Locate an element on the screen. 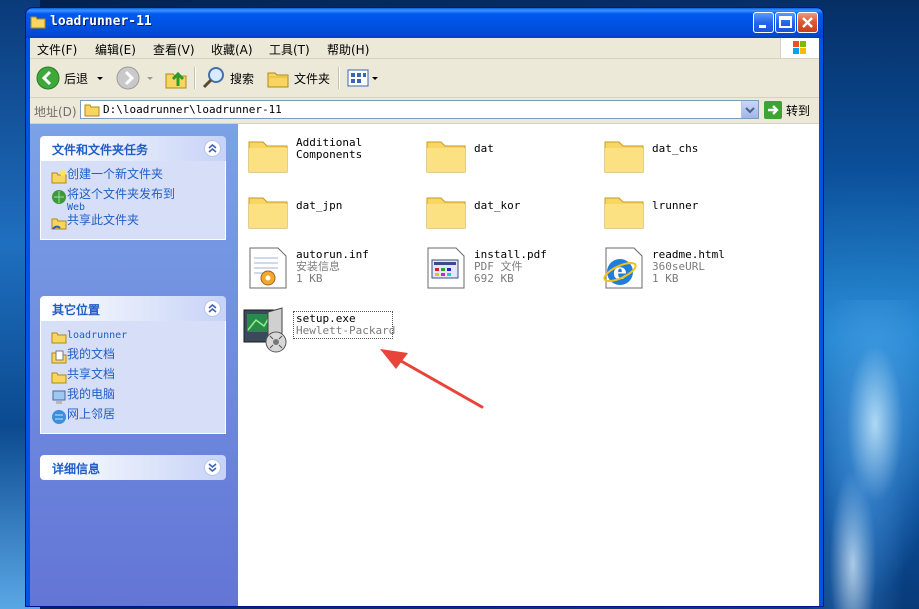 The image size is (919, 609). menu-favorites: 收藏(A) is located at coordinates (232, 49).